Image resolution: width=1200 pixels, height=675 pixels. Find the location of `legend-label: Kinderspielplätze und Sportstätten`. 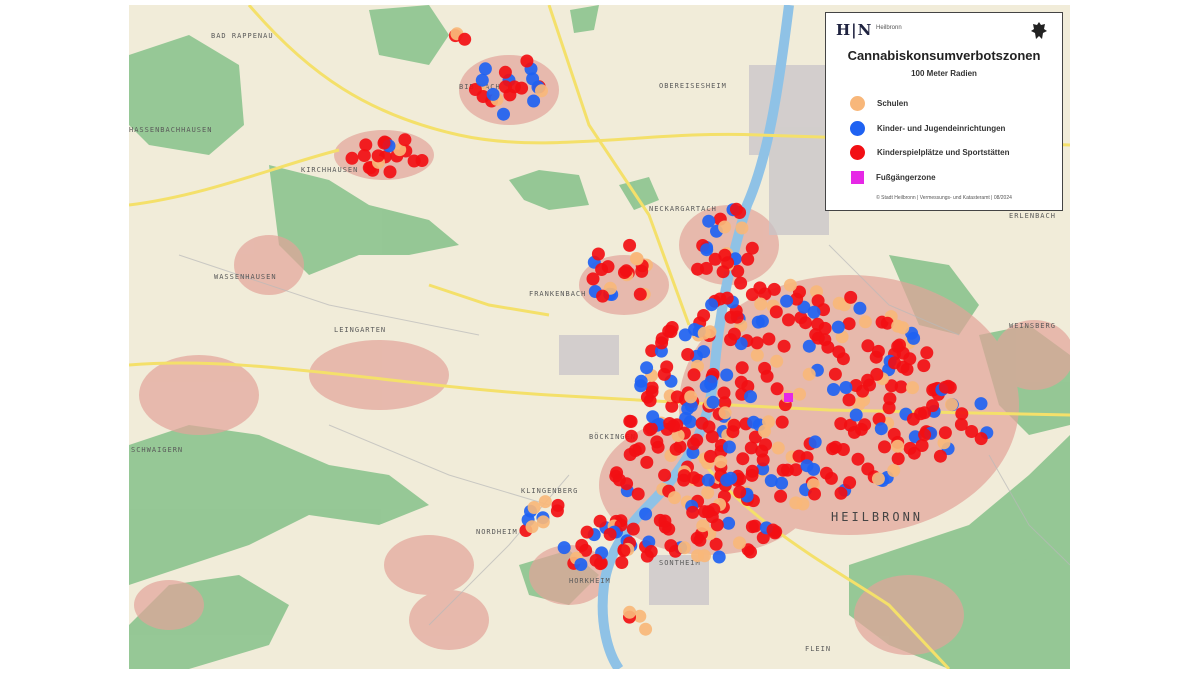

legend-label: Kinderspielplätze und Sportstätten is located at coordinates (943, 152).